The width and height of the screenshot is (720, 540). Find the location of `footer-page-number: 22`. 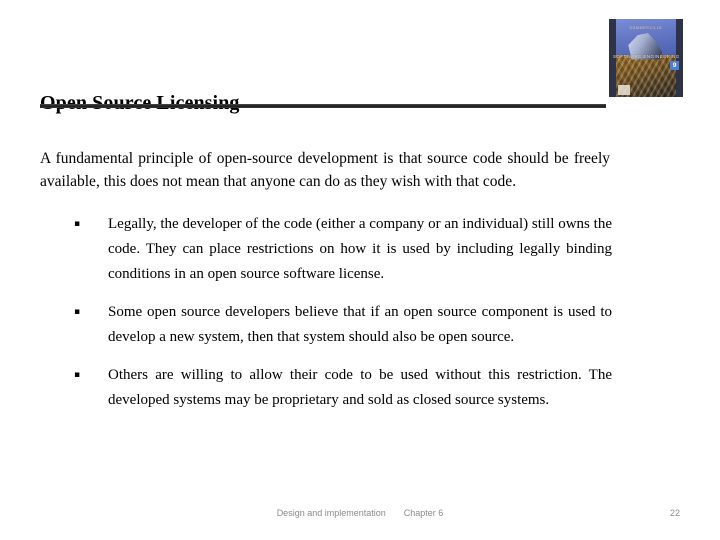

footer-page-number: 22 is located at coordinates (674, 513).